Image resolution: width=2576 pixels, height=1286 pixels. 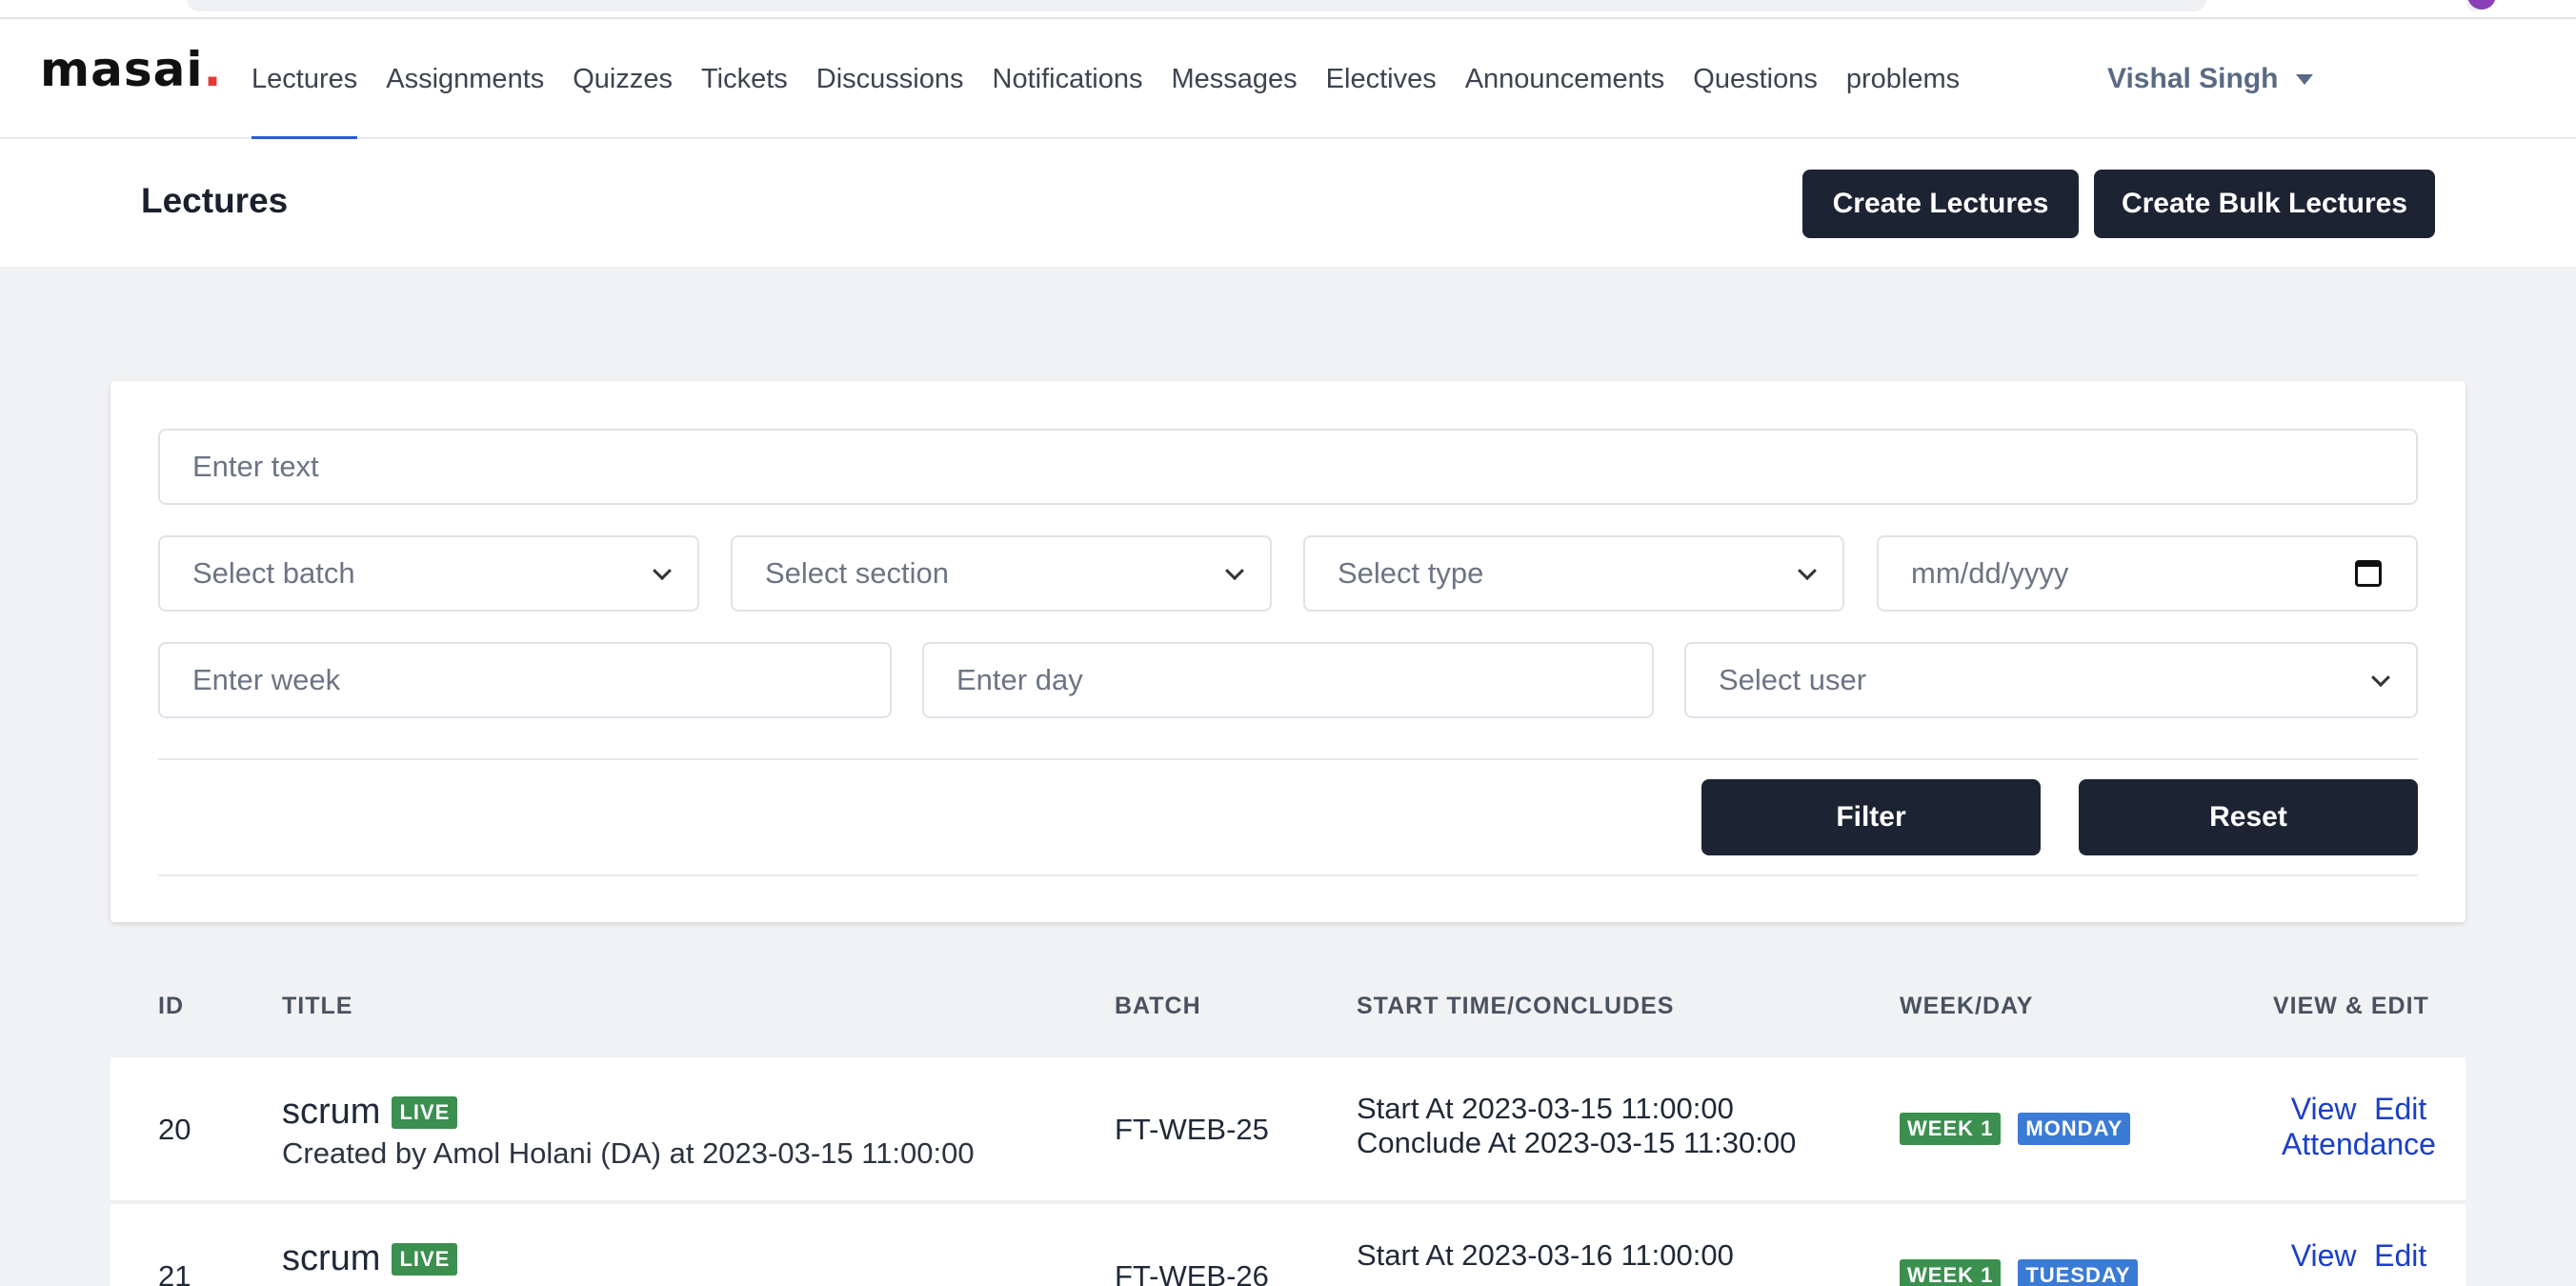 What do you see at coordinates (1192, 1129) in the screenshot?
I see `row-batch: FT-WEB-25` at bounding box center [1192, 1129].